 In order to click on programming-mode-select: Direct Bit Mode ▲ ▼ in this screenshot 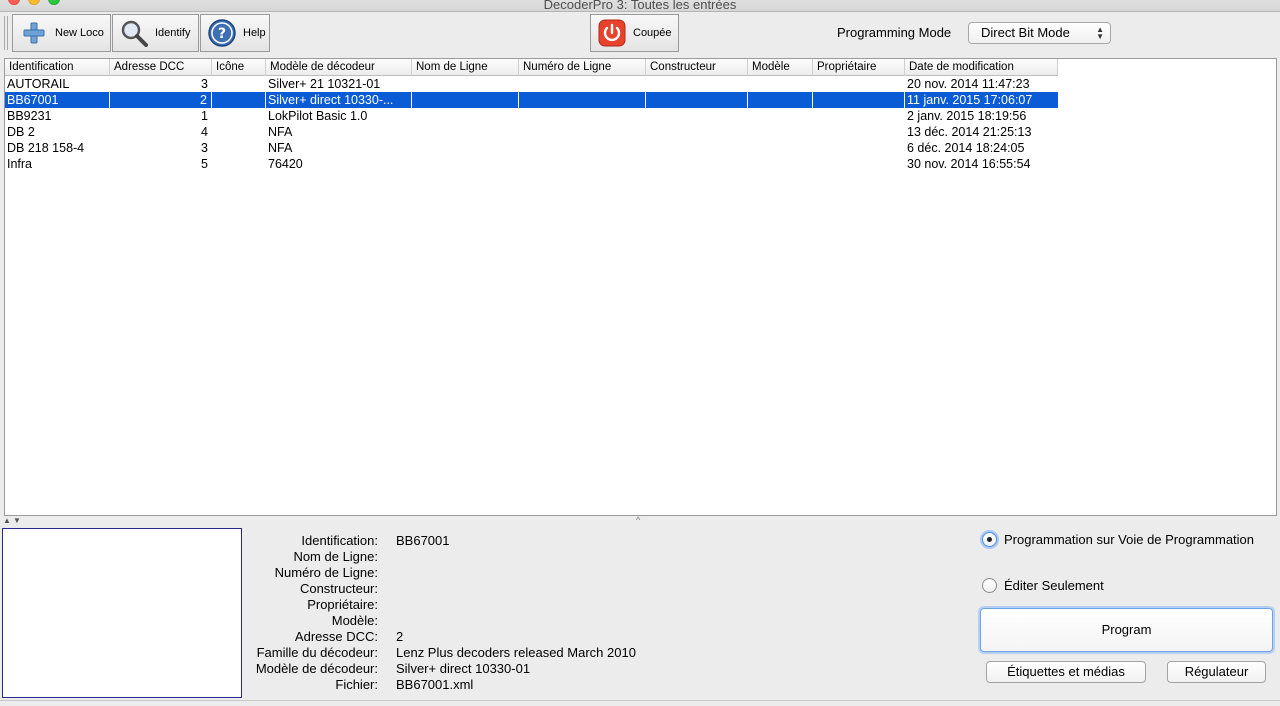, I will do `click(1039, 33)`.